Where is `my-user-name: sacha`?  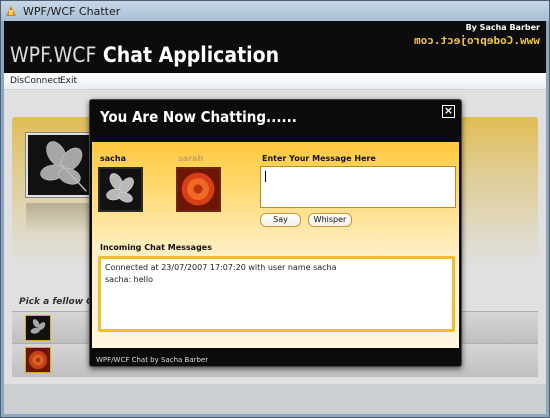
my-user-name: sacha is located at coordinates (113, 158).